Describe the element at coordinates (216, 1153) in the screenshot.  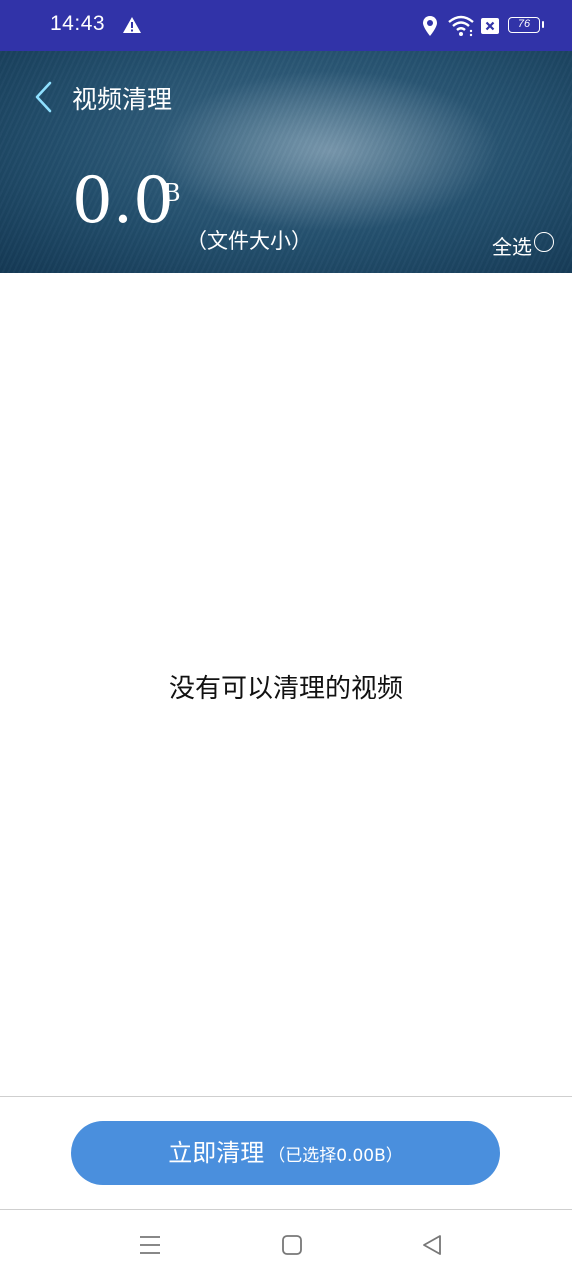
I see `clean-now-label: 立即清理` at that location.